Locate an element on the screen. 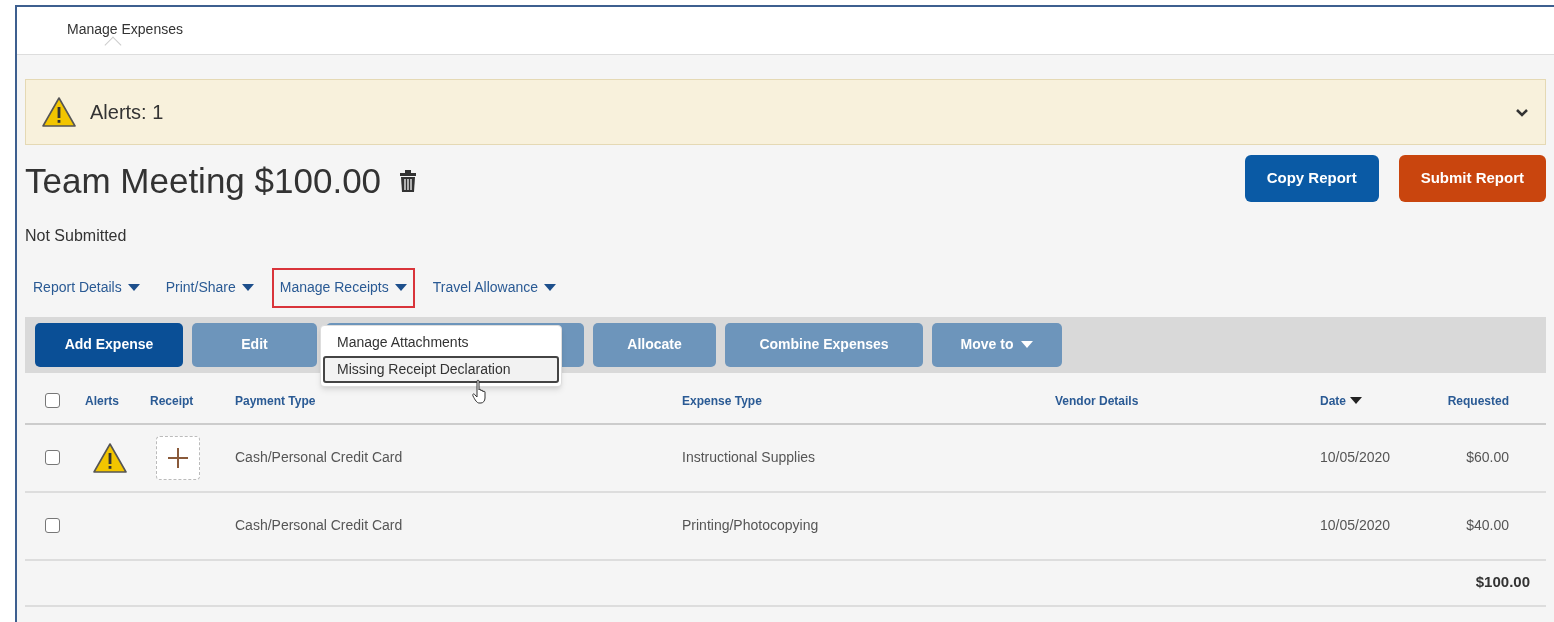  menu-link: Manage Receipts is located at coordinates (343, 287).